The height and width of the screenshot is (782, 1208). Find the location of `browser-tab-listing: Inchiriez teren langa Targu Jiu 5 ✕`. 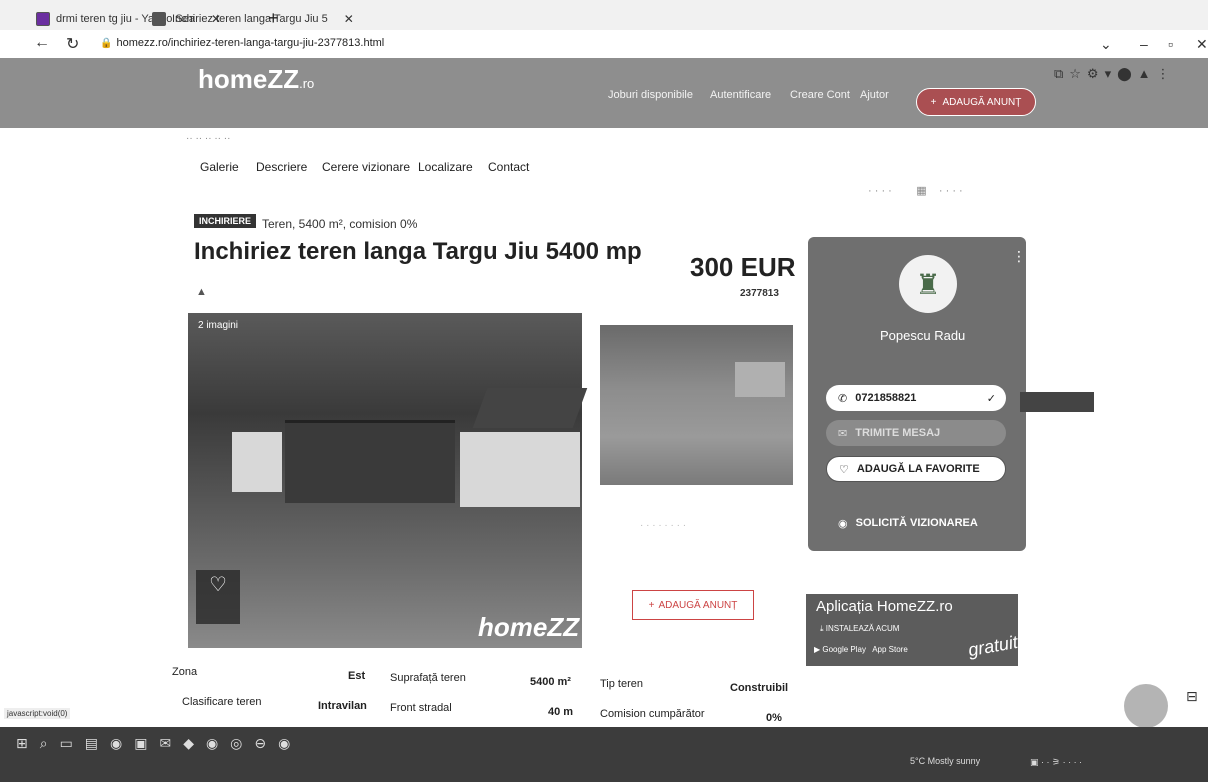

browser-tab-listing: Inchiriez teren langa Targu Jiu 5 ✕ is located at coordinates (253, 19).